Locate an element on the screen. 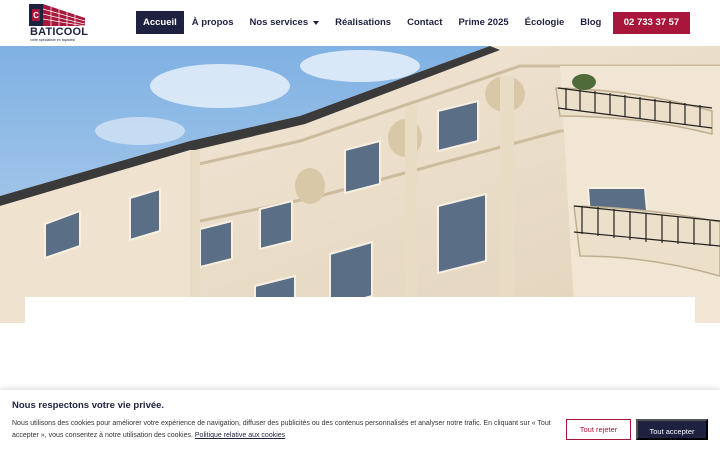 Image resolution: width=720 pixels, height=450 pixels. nav-item-ecologie: Écologie is located at coordinates (545, 22).